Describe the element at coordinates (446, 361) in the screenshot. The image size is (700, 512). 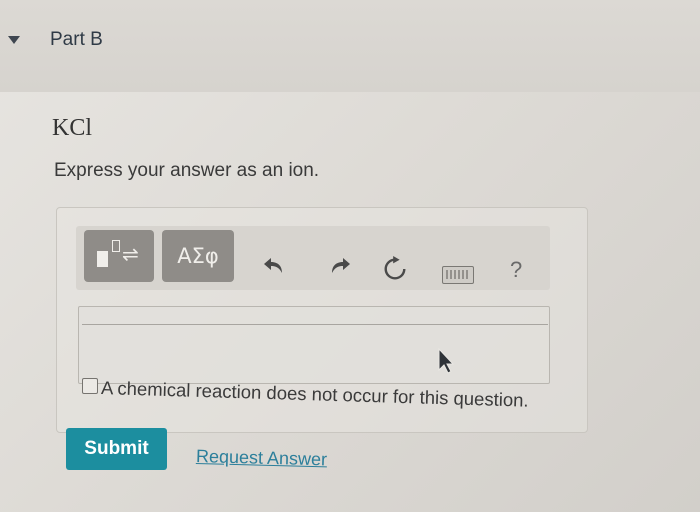
I see `mouse-cursor-icon` at that location.